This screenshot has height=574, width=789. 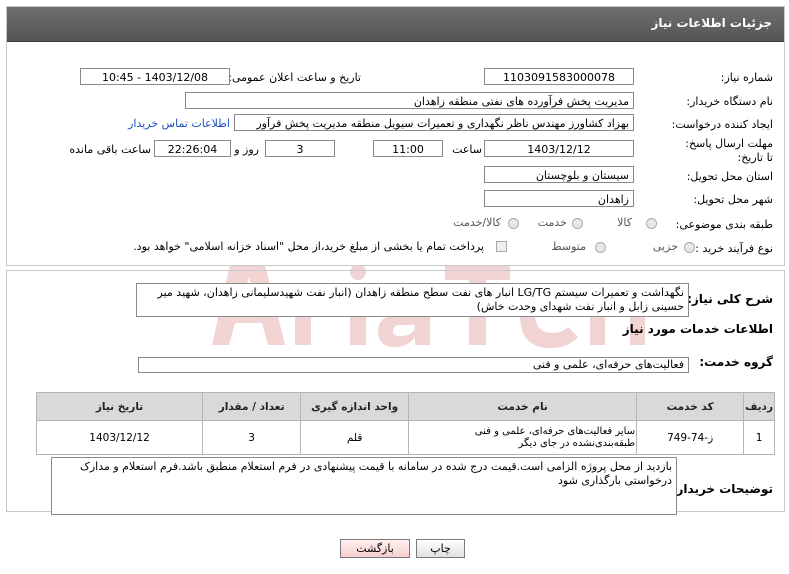 I want to click on col-code: کد خدمت, so click(x=690, y=406).